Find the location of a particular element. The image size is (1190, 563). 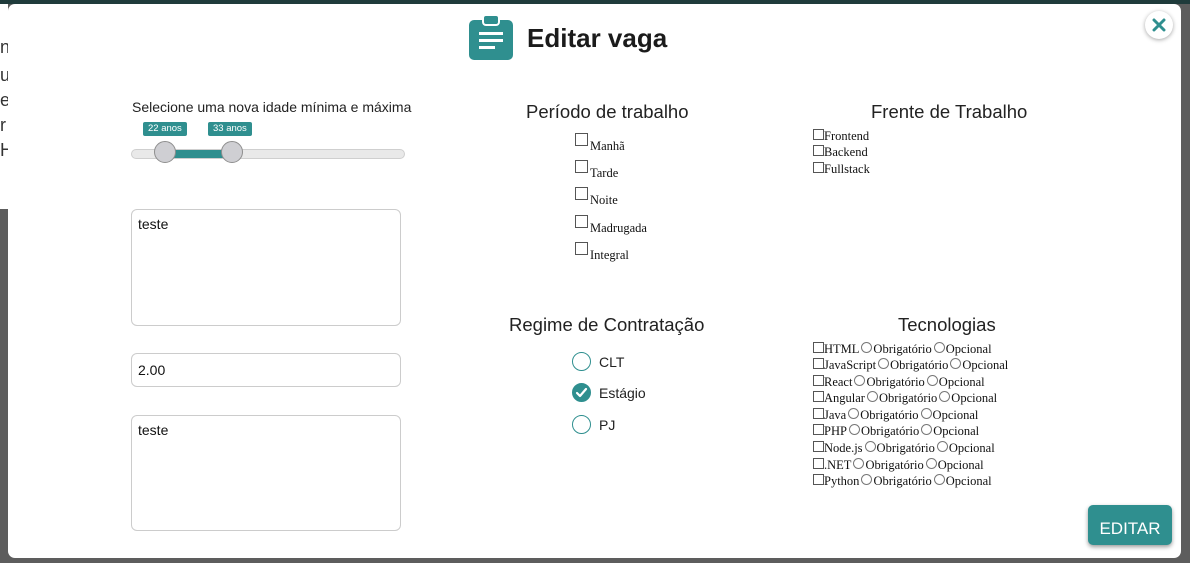

edit-submit-button: EDITAR is located at coordinates (1130, 525).